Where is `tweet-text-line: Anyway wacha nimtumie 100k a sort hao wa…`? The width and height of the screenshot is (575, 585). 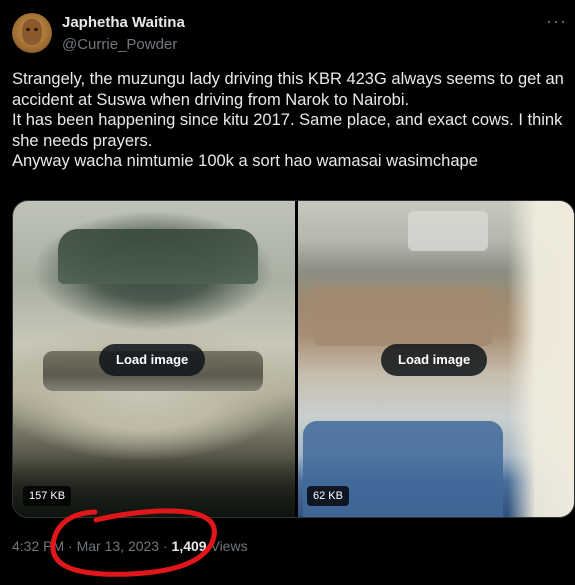
tweet-text-line: Anyway wacha nimtumie 100k a sort hao wa… is located at coordinates (245, 161).